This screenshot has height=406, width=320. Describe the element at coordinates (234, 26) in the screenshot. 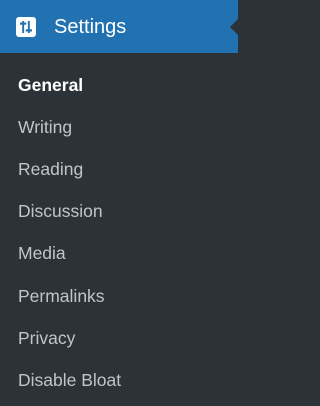

I see `current-menu-pointer` at that location.